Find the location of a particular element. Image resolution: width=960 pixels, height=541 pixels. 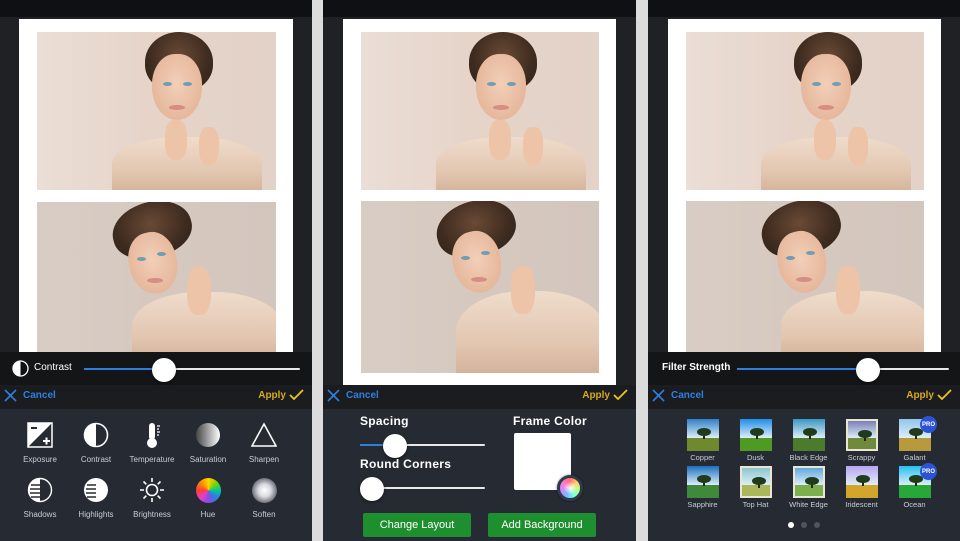

filter-strength-slider is located at coordinates (843, 370).